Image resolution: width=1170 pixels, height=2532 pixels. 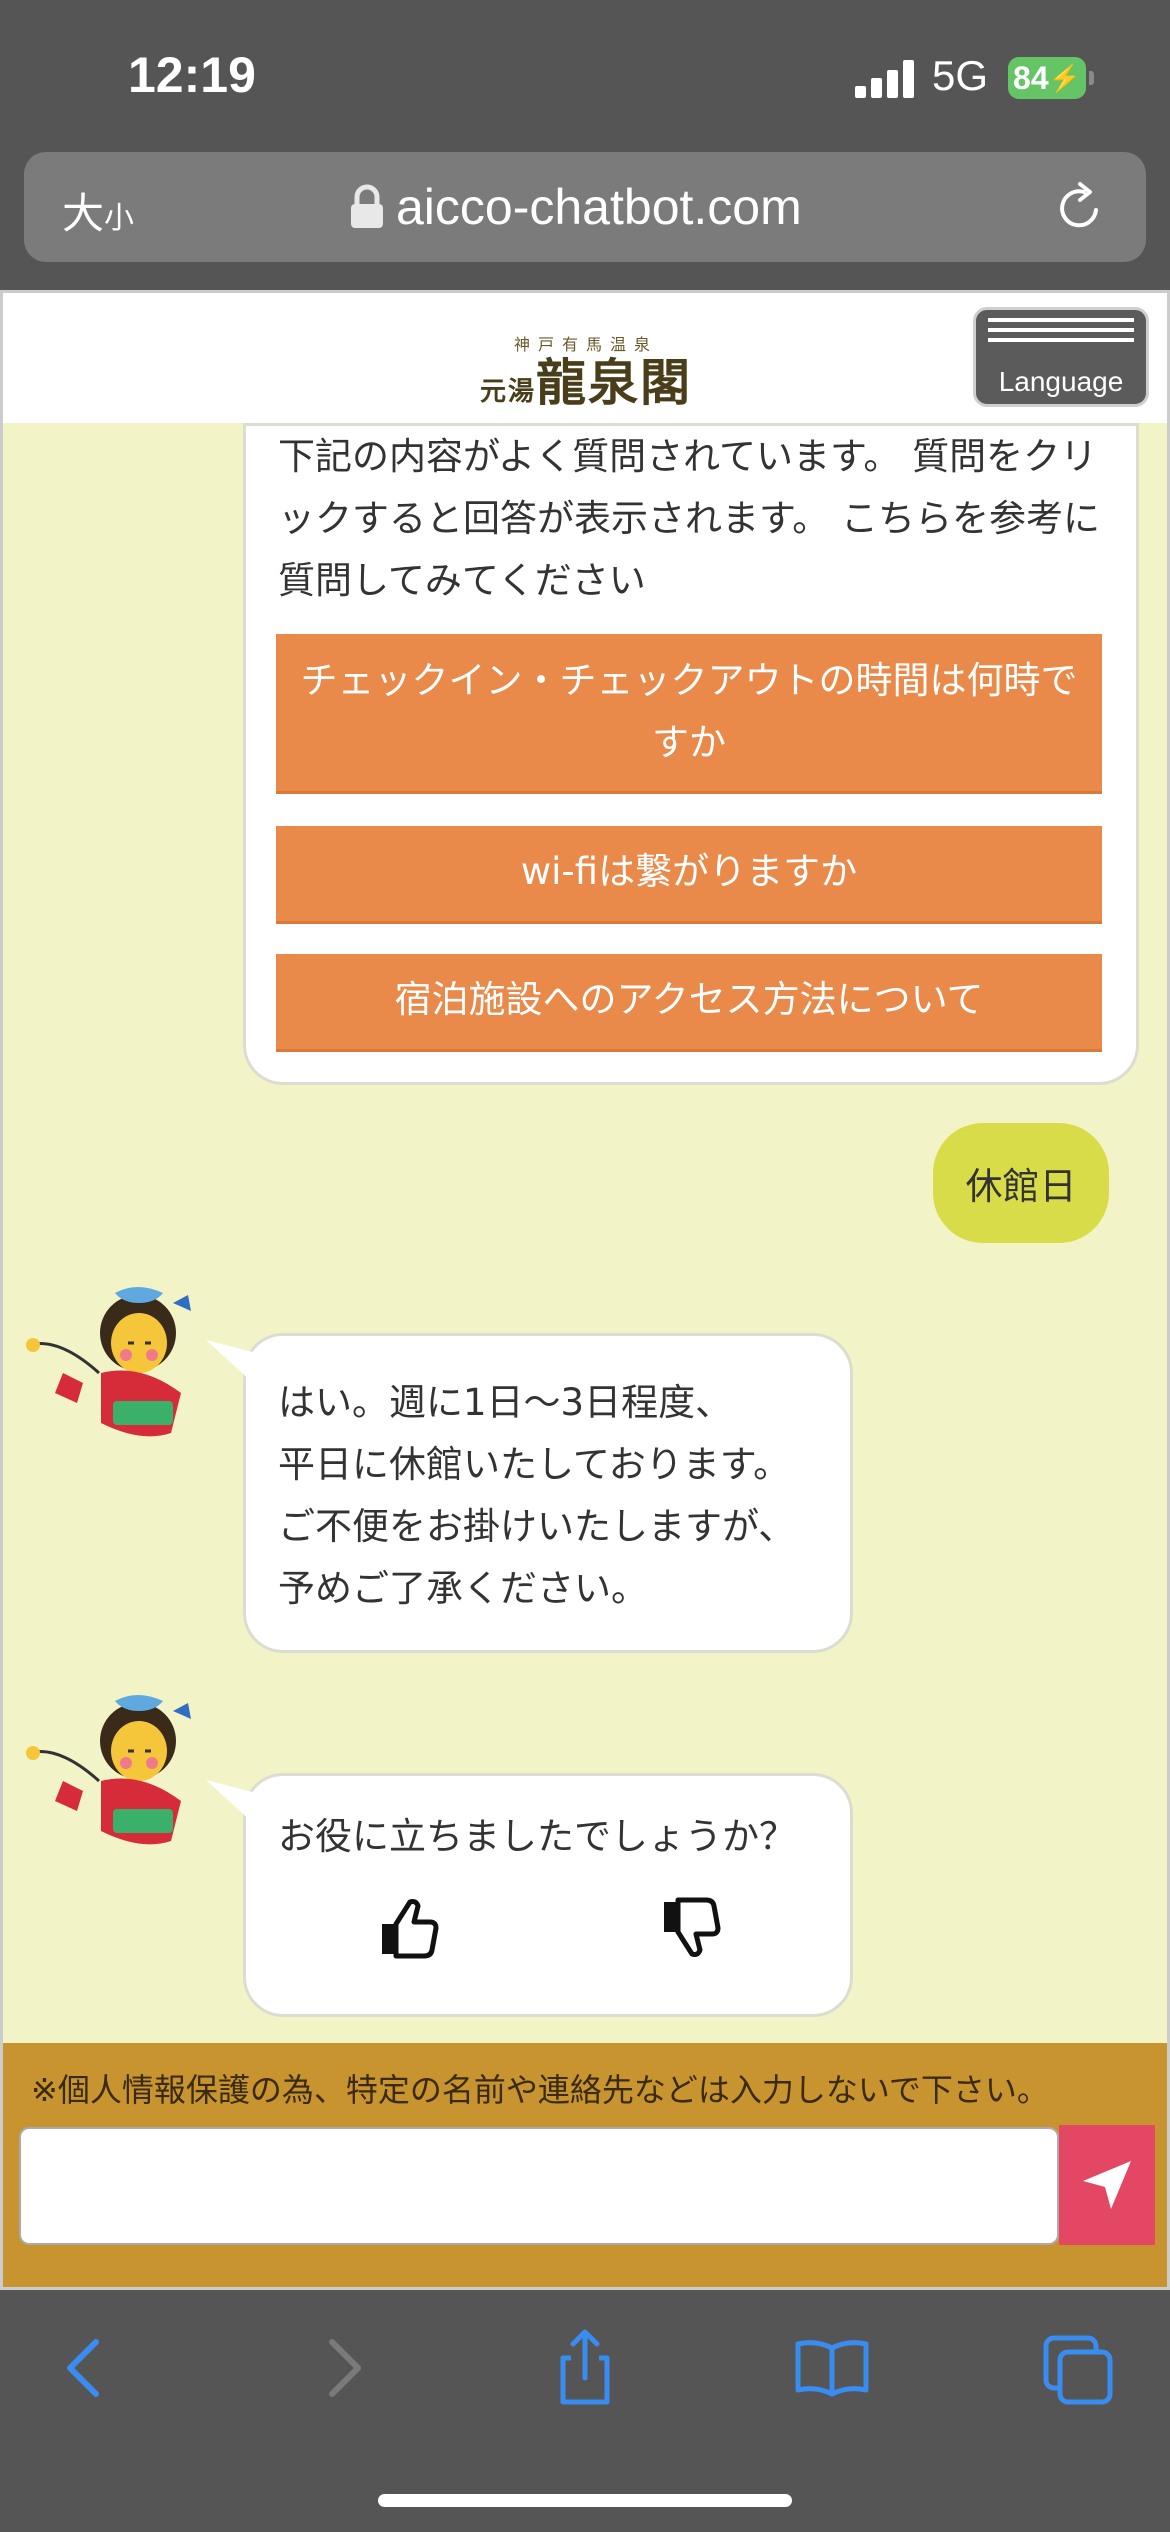 I want to click on address-bar: 大小 aicco-chatbot.com, so click(x=585, y=207).